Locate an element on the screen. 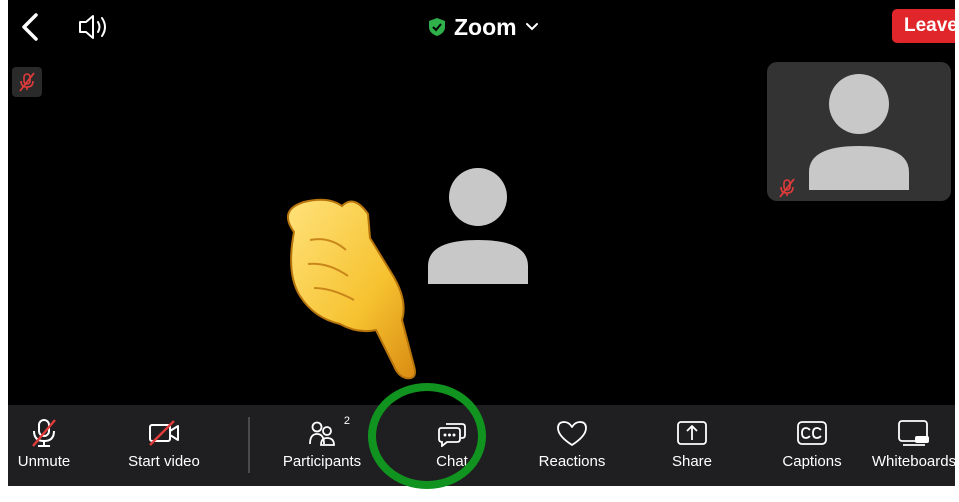 The width and height of the screenshot is (959, 502). whiteboards-label: Whiteboards is located at coordinates (913, 461).